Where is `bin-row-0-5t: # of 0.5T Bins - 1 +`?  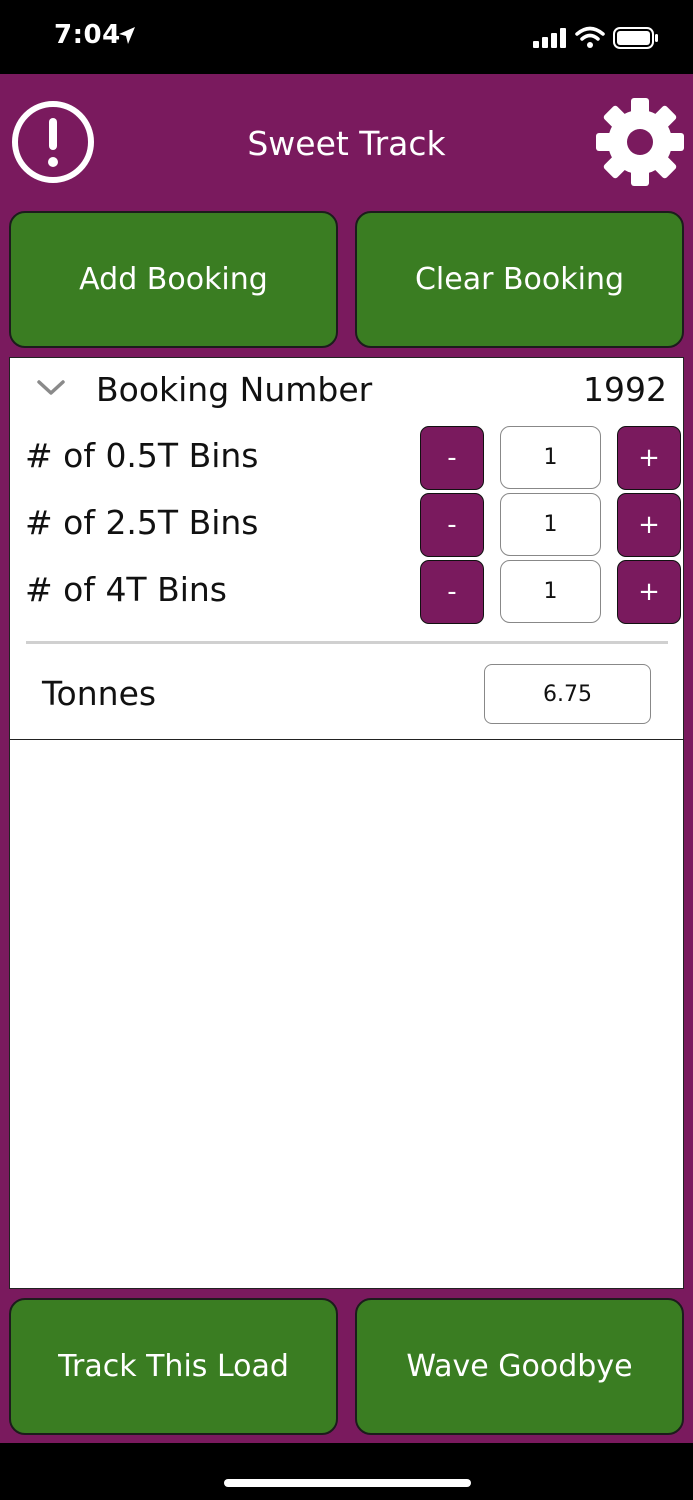 bin-row-0-5t: # of 0.5T Bins - 1 + is located at coordinates (346, 458).